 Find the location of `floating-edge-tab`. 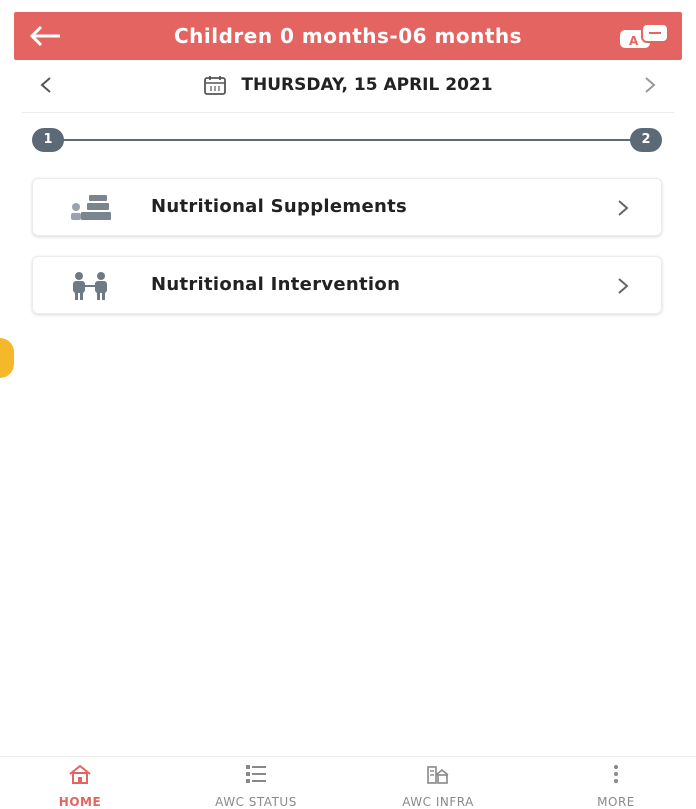

floating-edge-tab is located at coordinates (7, 358).